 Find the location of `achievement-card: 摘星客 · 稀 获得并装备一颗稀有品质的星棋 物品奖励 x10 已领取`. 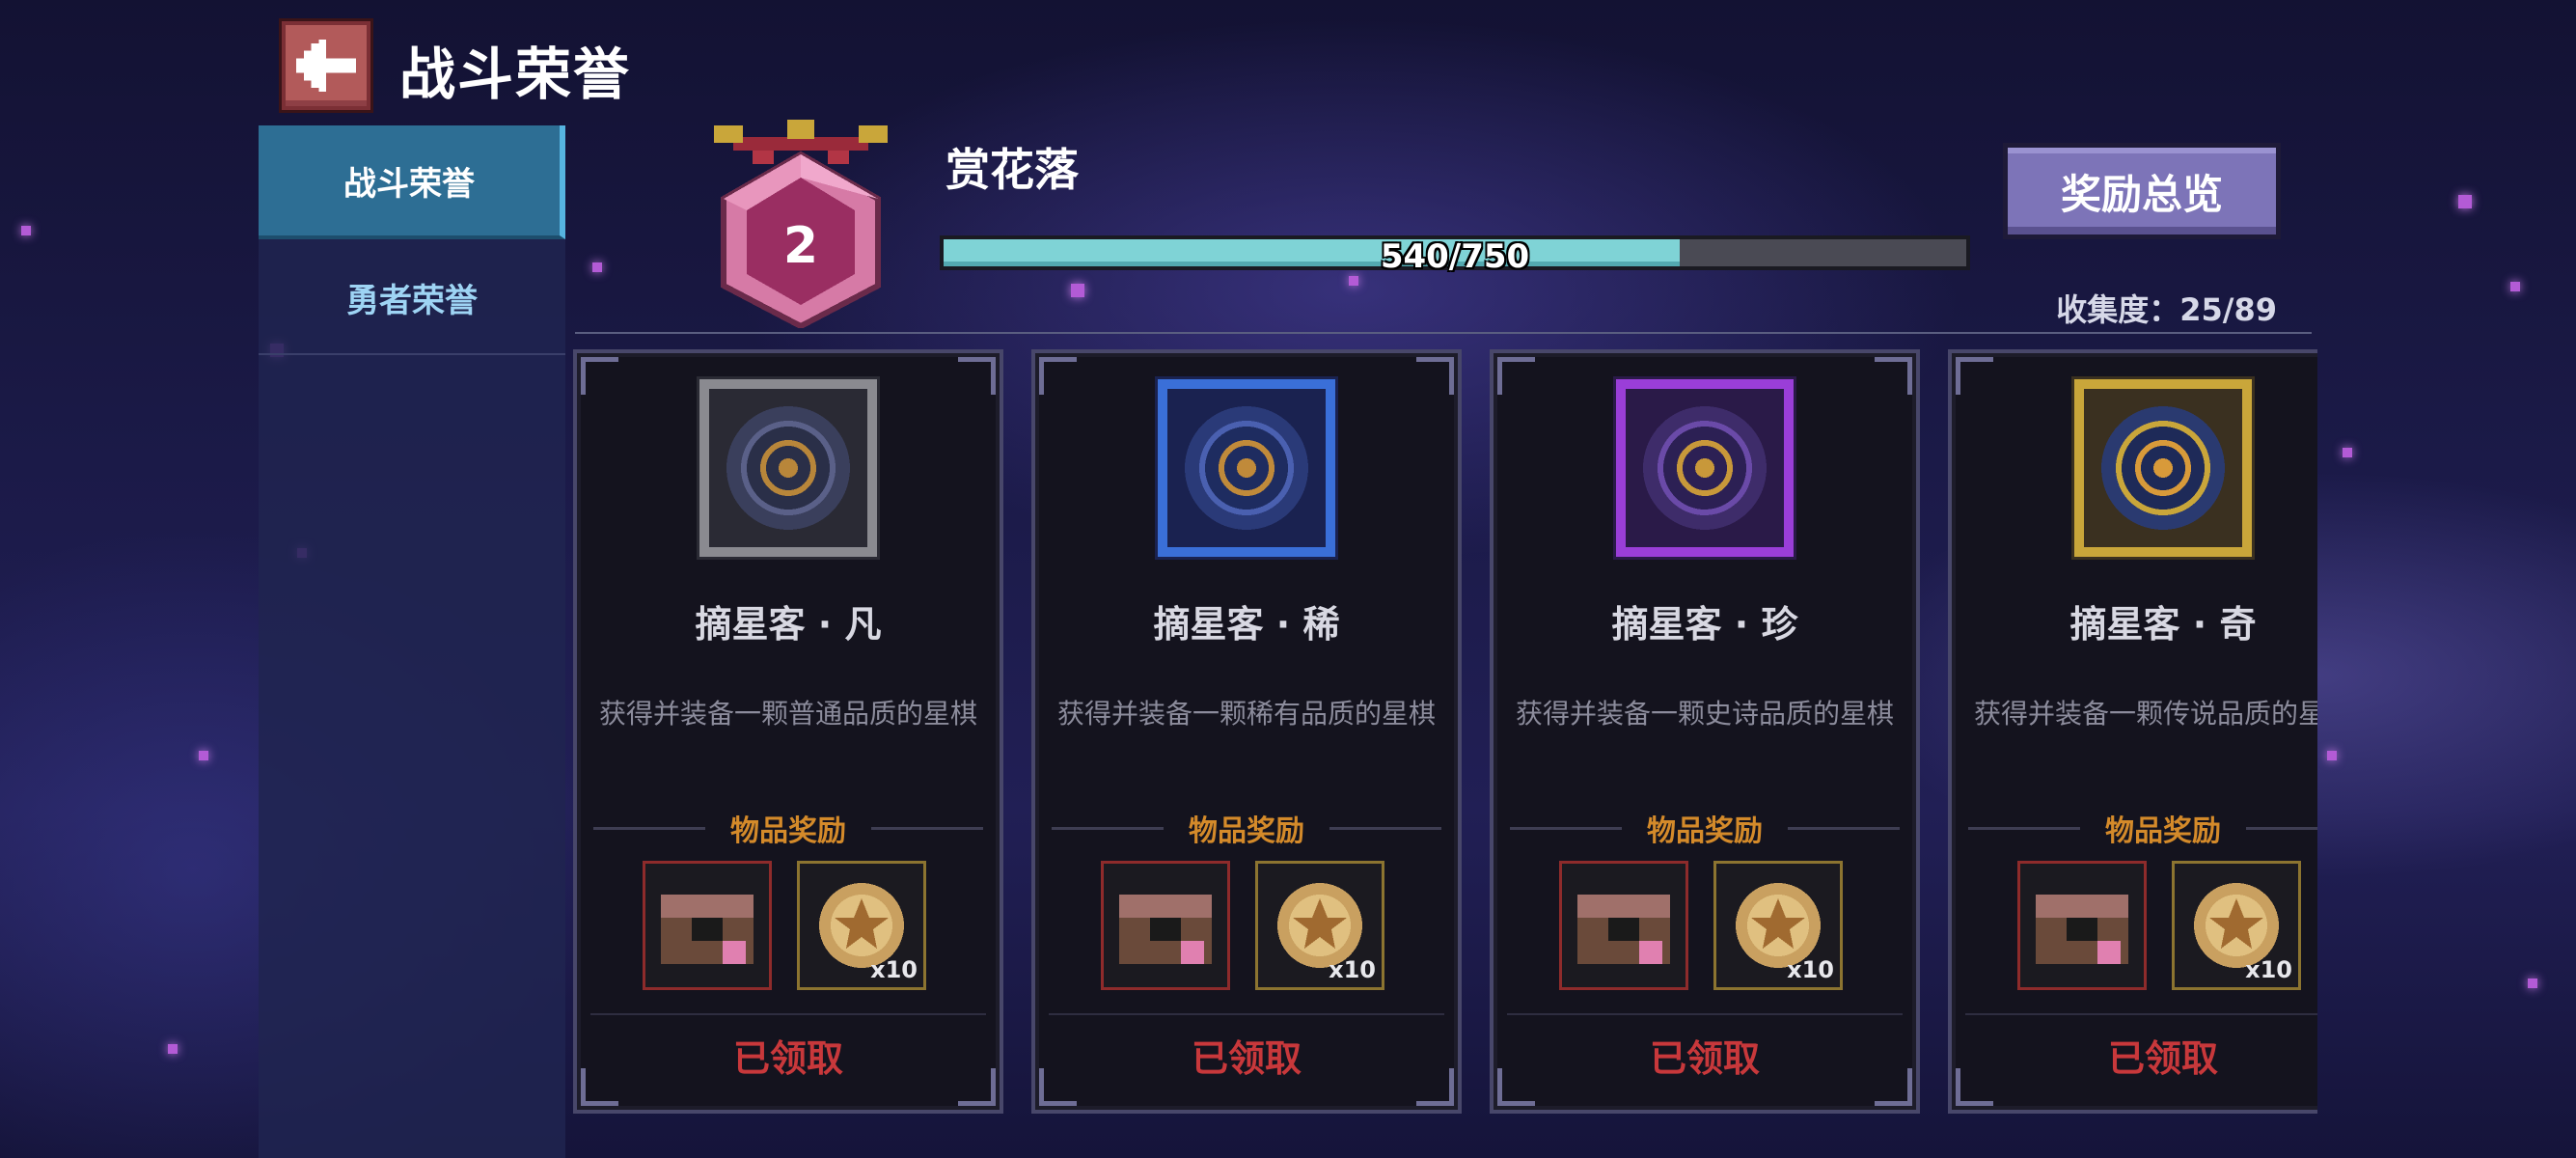

achievement-card: 摘星客 · 稀 获得并装备一颗稀有品质的星棋 物品奖励 x10 已领取 is located at coordinates (1246, 731).